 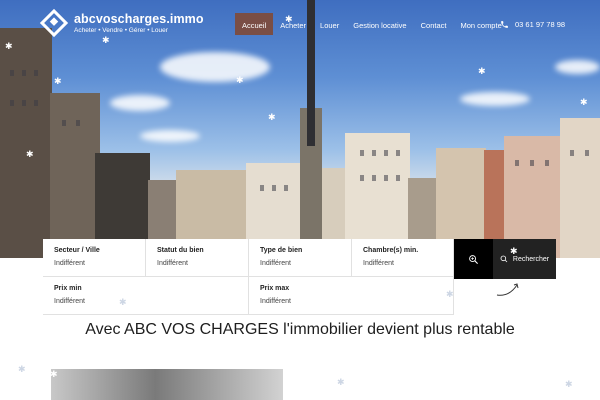 I want to click on nav-item-accueil: Accueil, so click(x=254, y=24).